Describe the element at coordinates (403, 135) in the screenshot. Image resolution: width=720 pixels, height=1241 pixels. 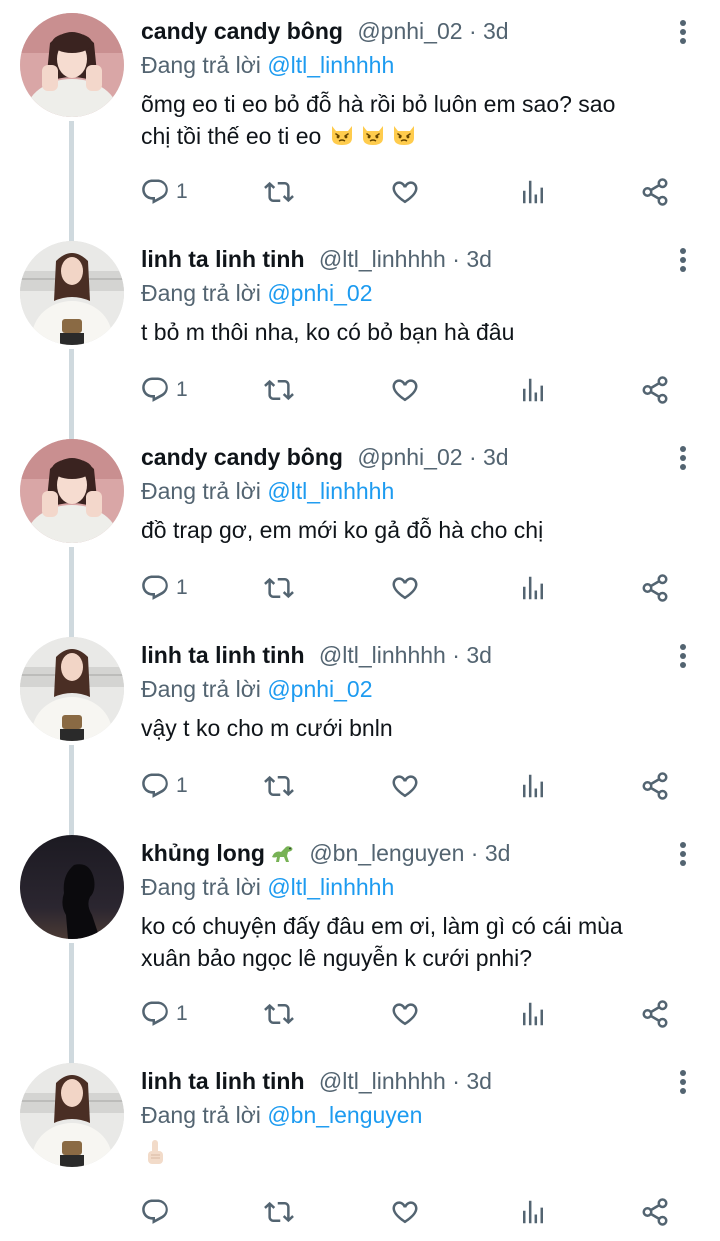
I see `pouting-cat-emoji` at that location.